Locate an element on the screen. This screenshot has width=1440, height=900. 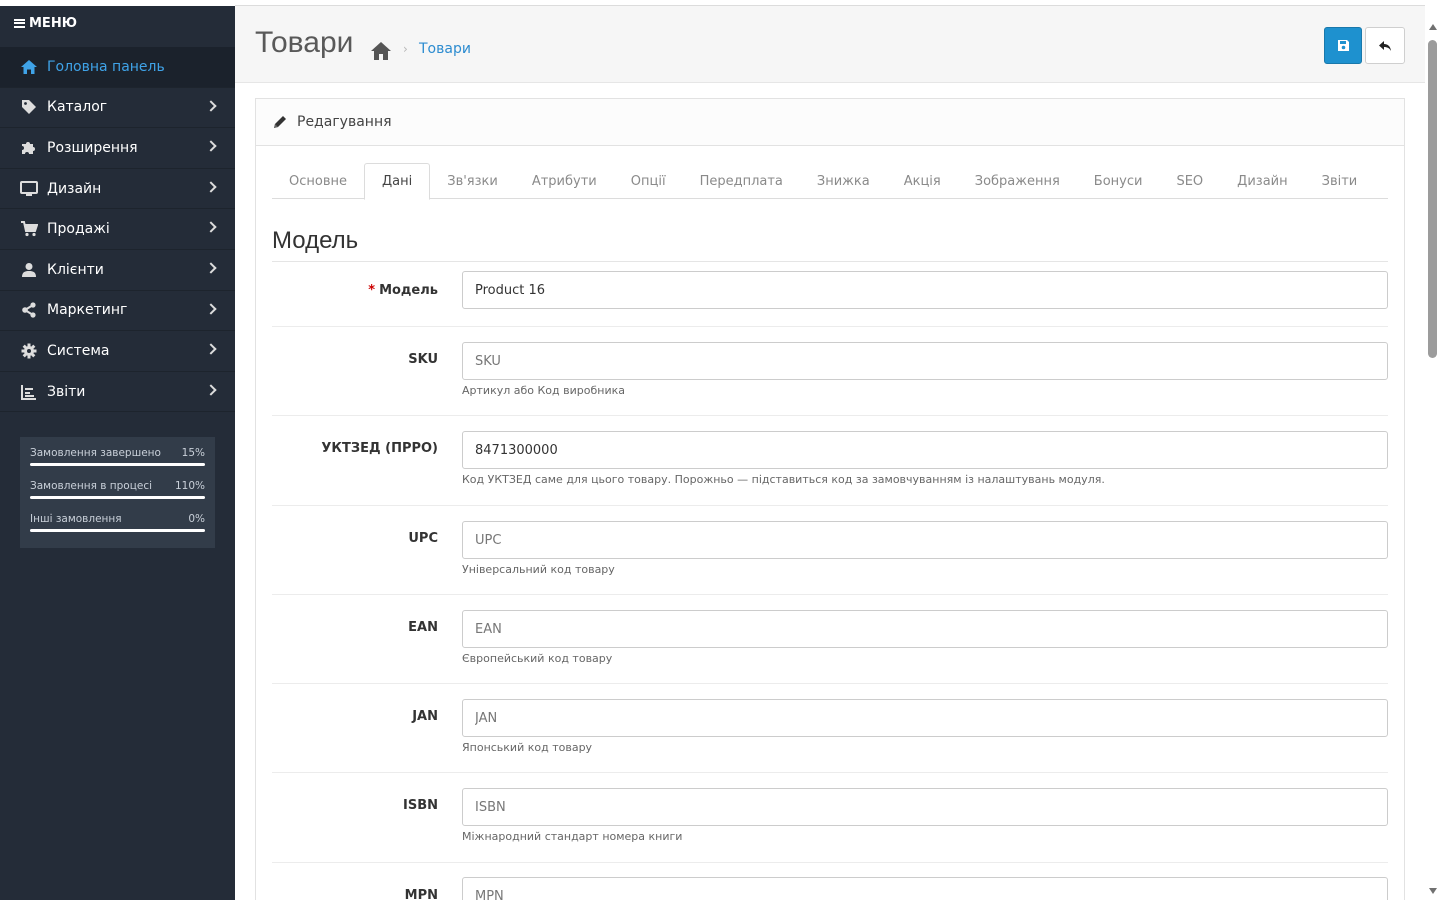
scroll-thumb is located at coordinates (1432, 199).